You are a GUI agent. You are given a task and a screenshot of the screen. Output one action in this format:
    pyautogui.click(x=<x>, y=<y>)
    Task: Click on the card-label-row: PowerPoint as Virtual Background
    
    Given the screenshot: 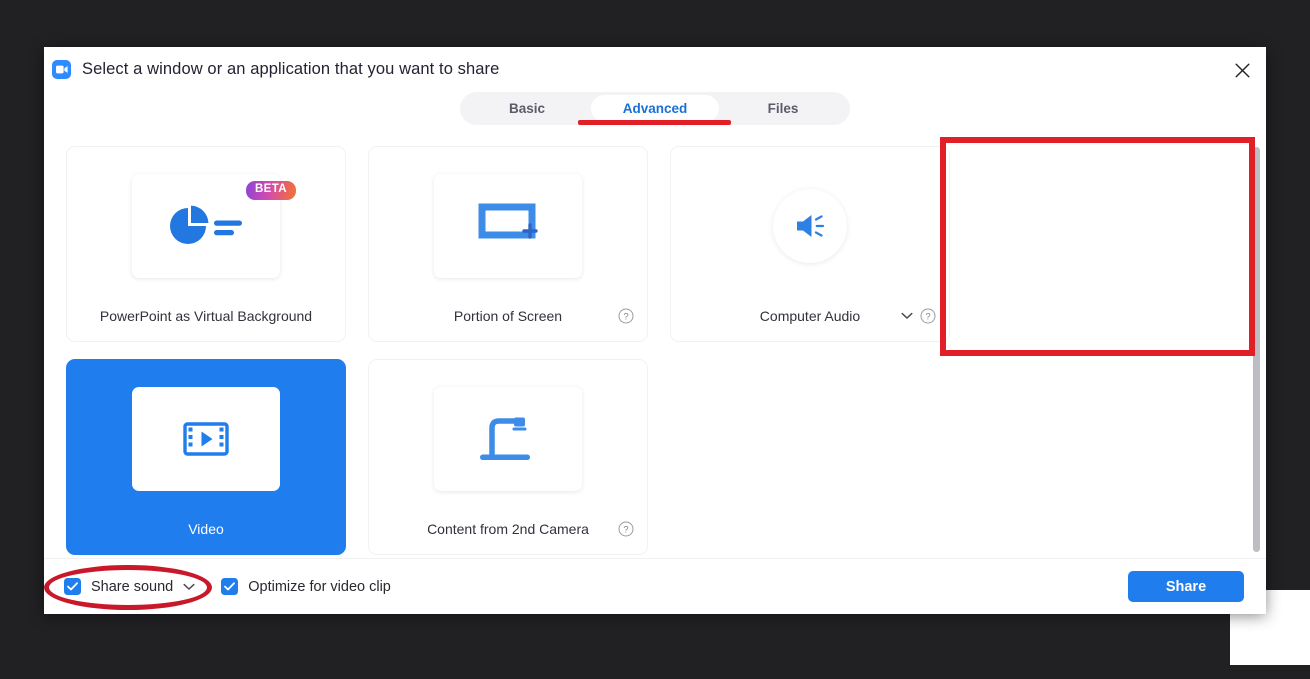 What is the action you would take?
    pyautogui.click(x=206, y=316)
    